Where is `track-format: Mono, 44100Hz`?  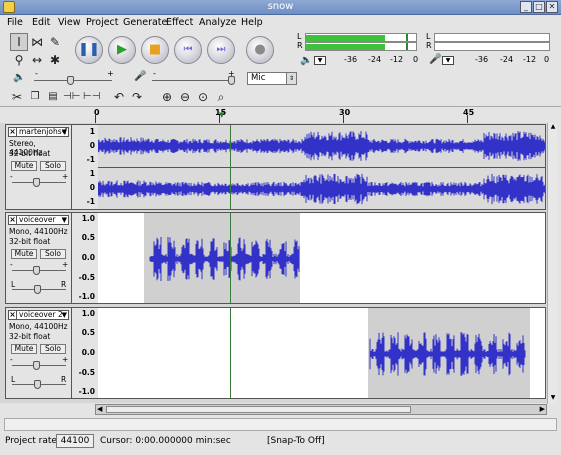
track-format: Mono, 44100Hz is located at coordinates (38, 231).